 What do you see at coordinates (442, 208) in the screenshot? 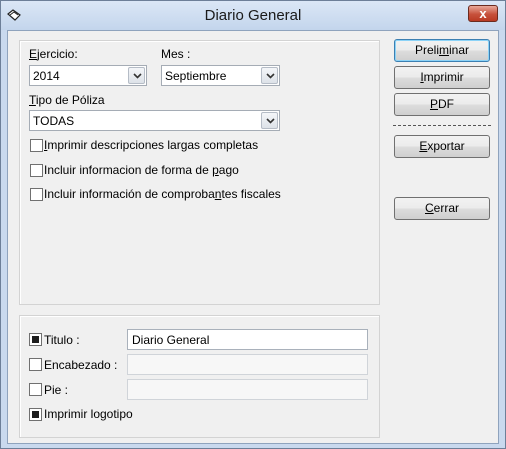
I see `cerrar-button: Cerrar` at bounding box center [442, 208].